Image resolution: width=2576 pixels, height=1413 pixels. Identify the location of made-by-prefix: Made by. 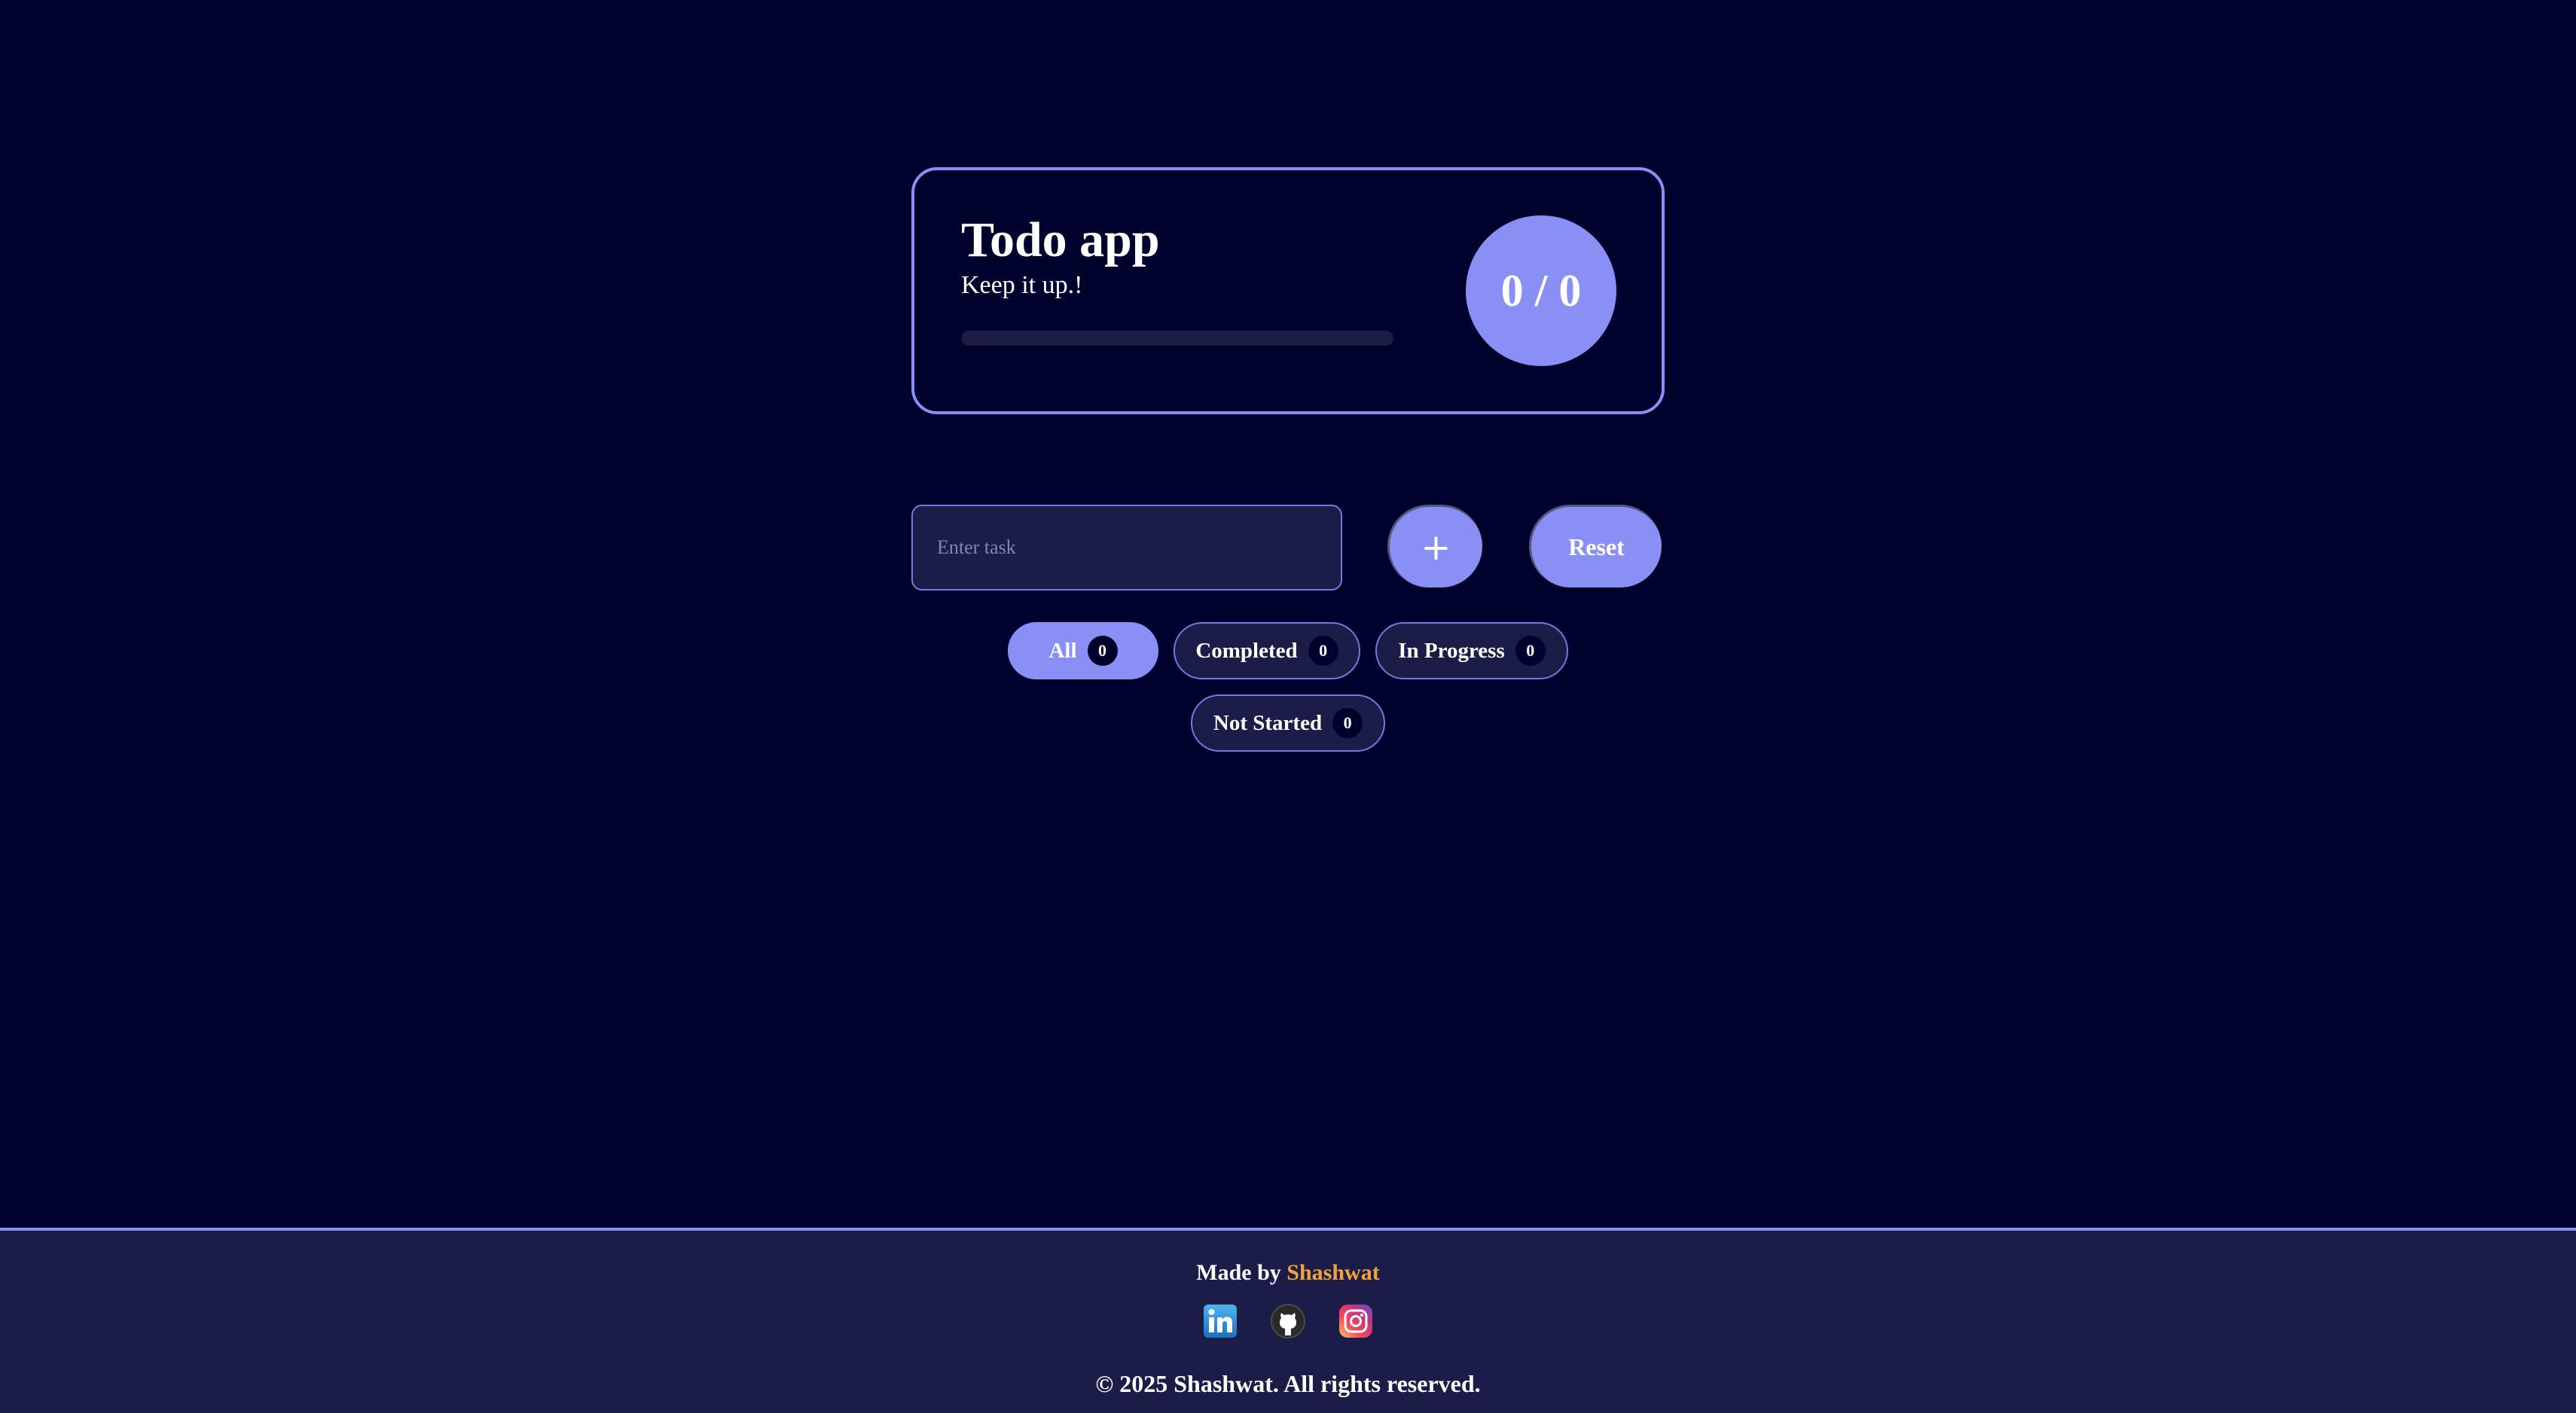
(1239, 1272).